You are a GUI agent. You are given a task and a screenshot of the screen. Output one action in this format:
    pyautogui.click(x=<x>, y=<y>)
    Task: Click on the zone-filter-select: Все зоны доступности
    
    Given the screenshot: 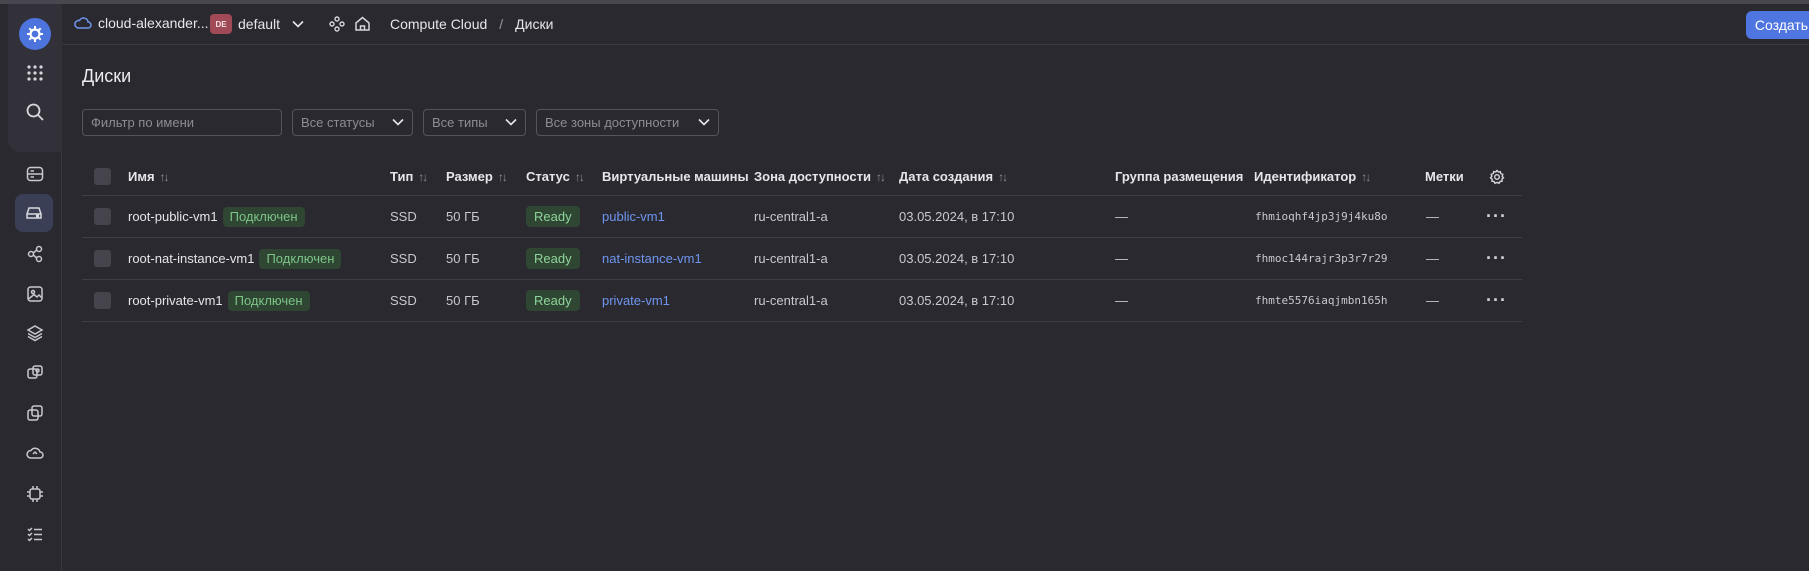 What is the action you would take?
    pyautogui.click(x=627, y=122)
    